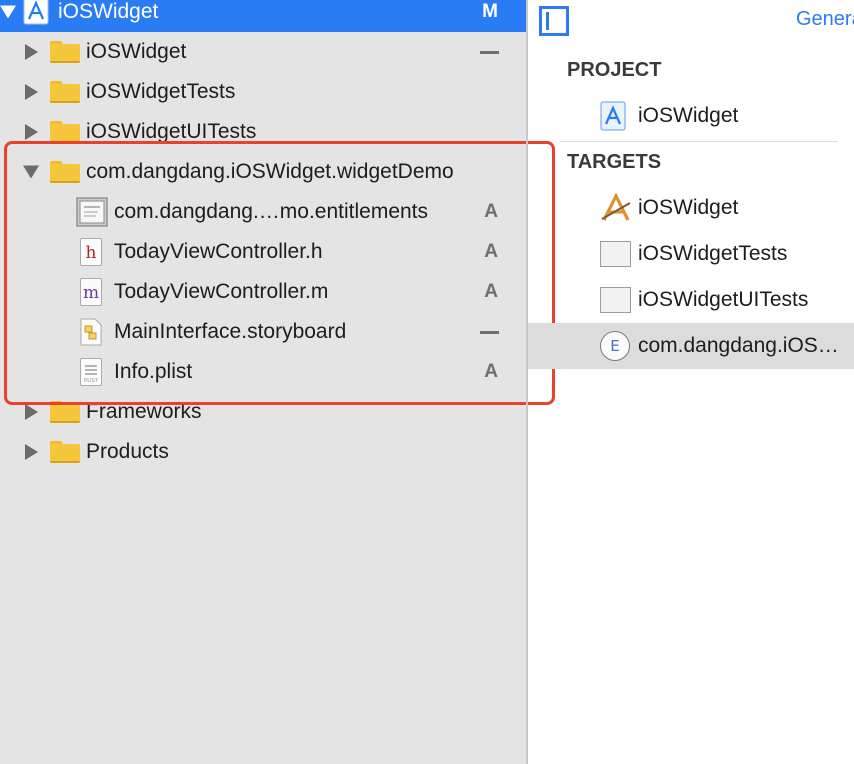 The image size is (854, 764). What do you see at coordinates (713, 253) in the screenshot?
I see `target-label: iOSWidgetTests` at bounding box center [713, 253].